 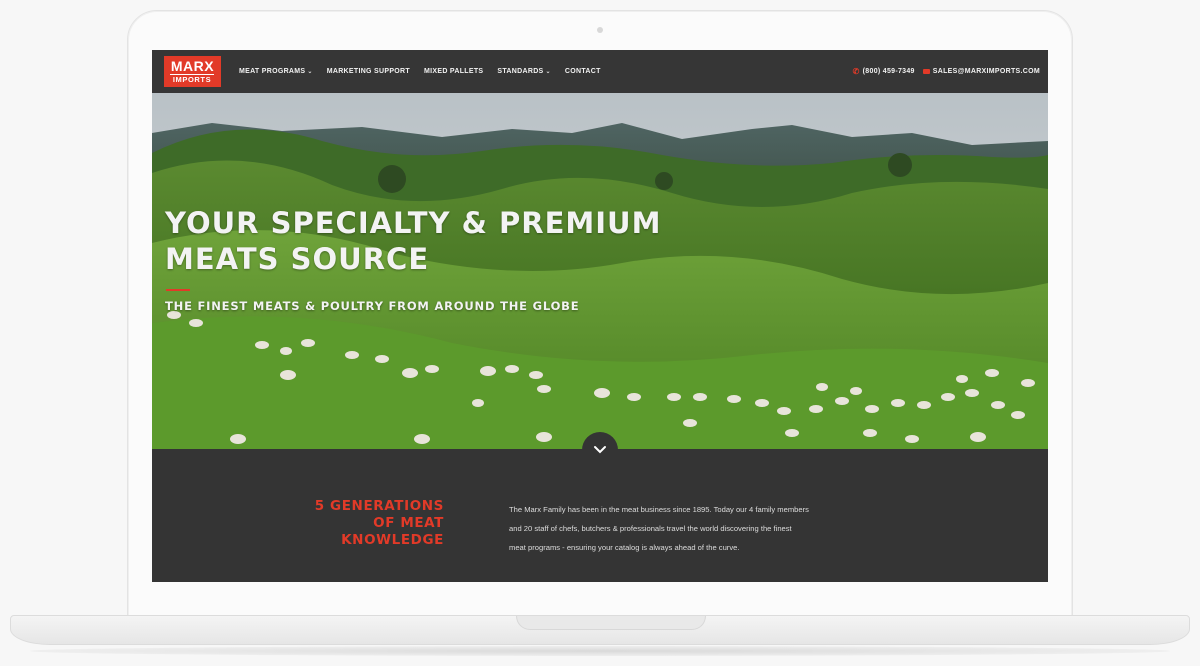 I want to click on hero-divider, so click(x=178, y=290).